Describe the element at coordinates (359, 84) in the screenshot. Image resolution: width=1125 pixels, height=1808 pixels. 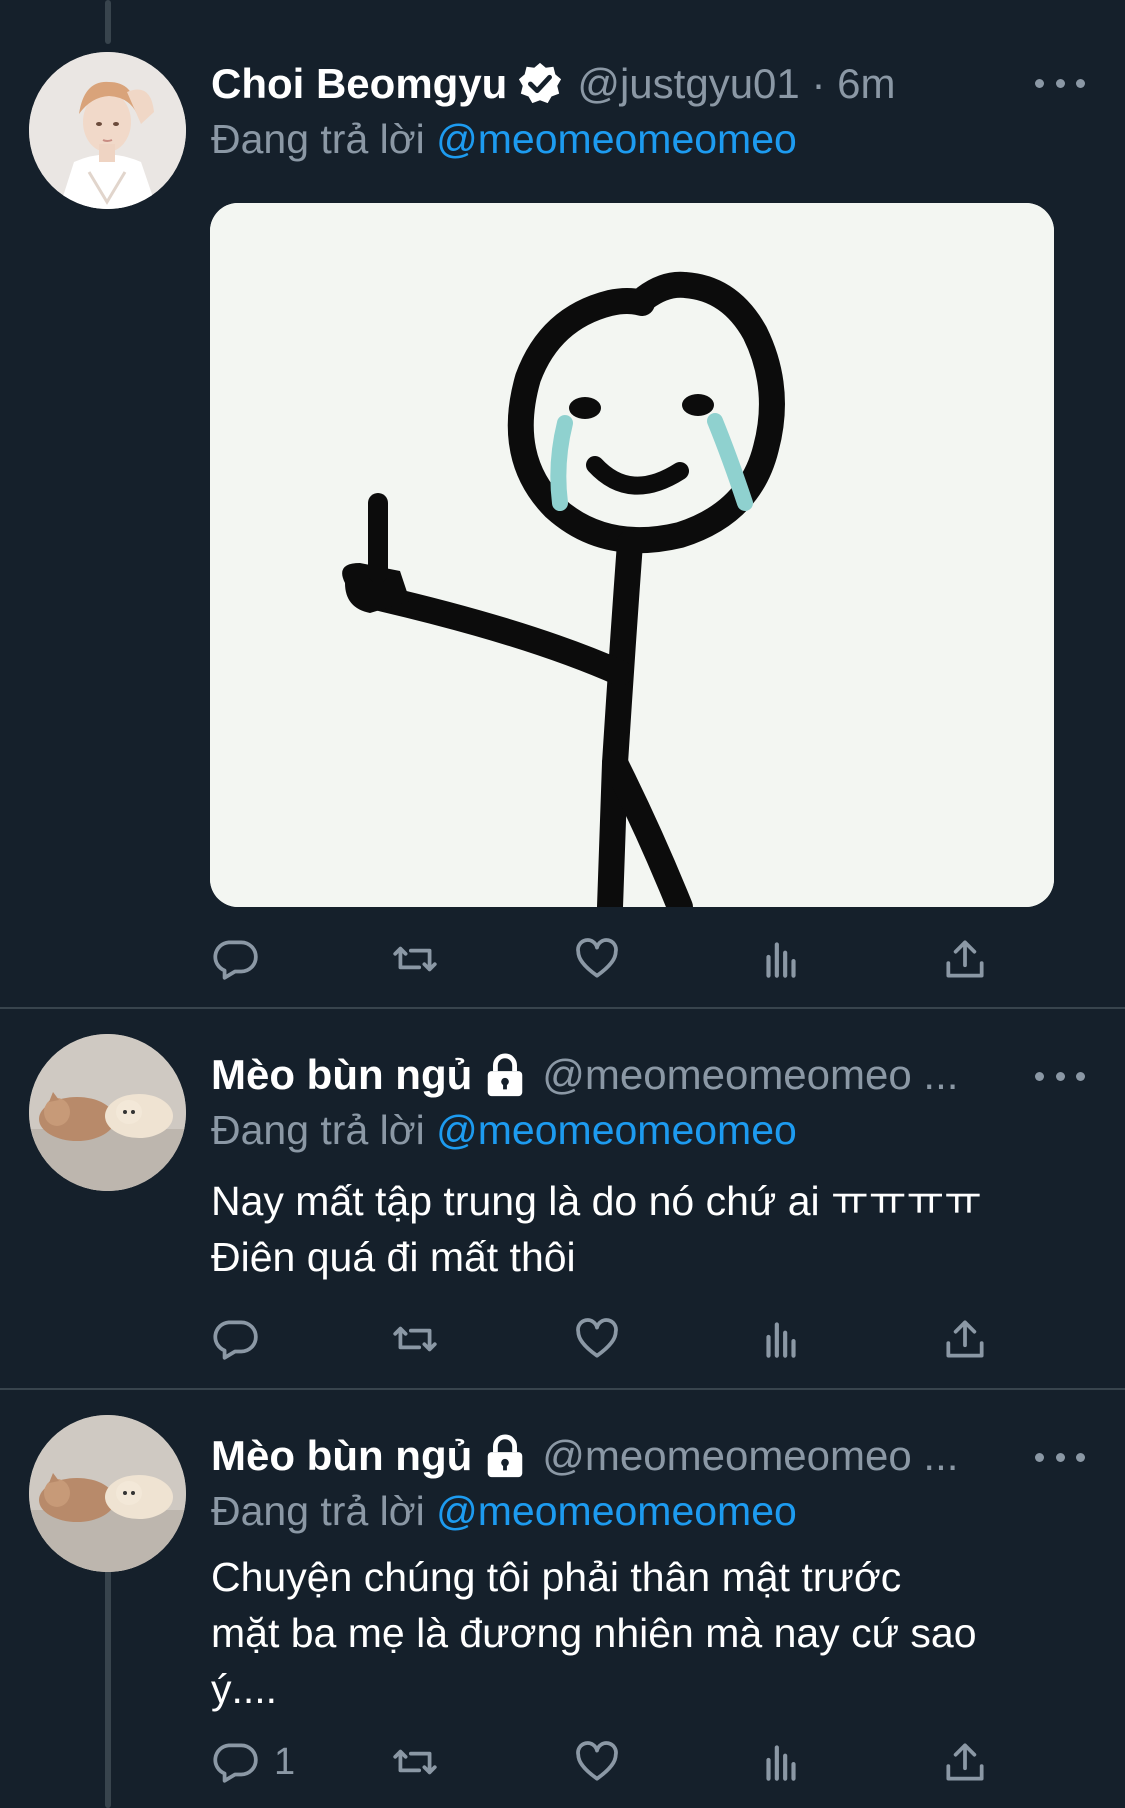
I see `display-name: Choi Beomgyu` at that location.